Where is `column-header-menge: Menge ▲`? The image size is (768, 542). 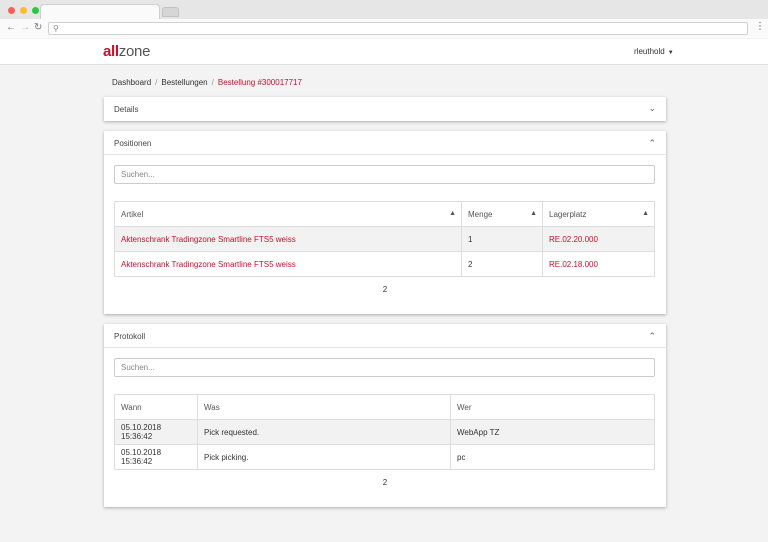 column-header-menge: Menge ▲ is located at coordinates (502, 214).